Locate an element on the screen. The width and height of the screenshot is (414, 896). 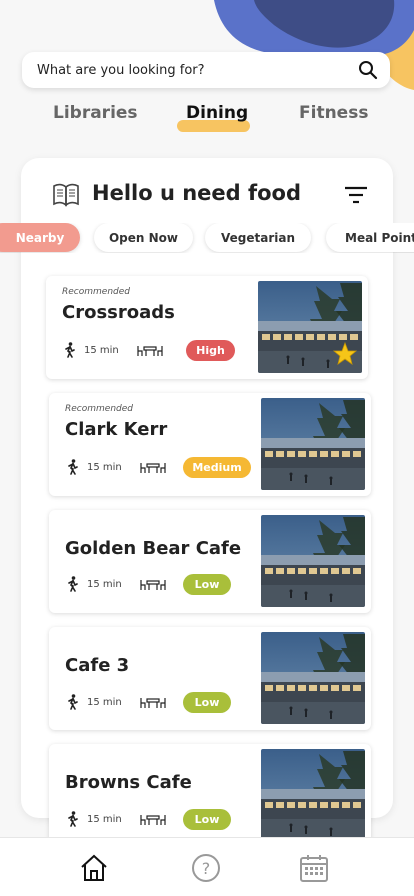
filter-icon is located at coordinates (356, 197).